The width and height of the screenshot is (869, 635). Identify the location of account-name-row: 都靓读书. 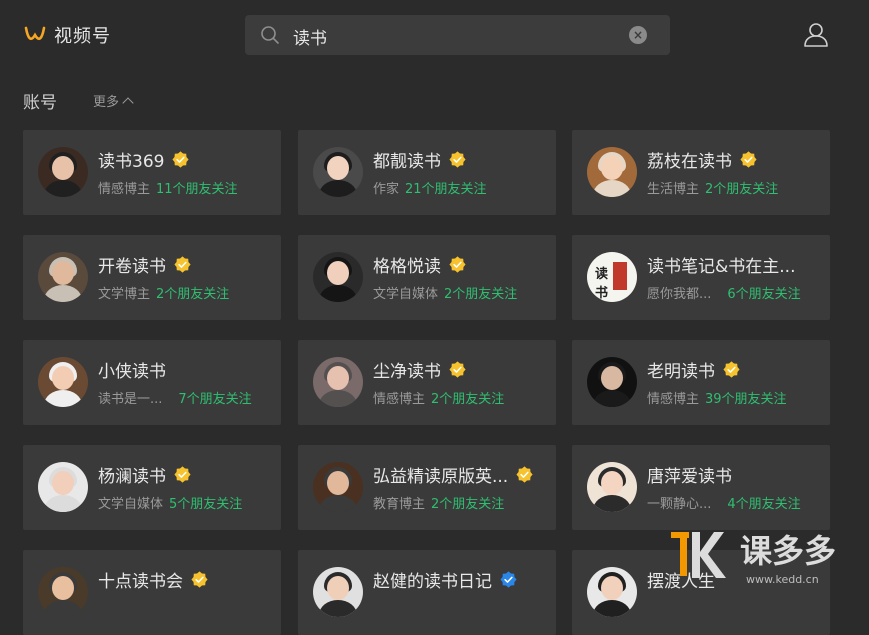
(419, 159).